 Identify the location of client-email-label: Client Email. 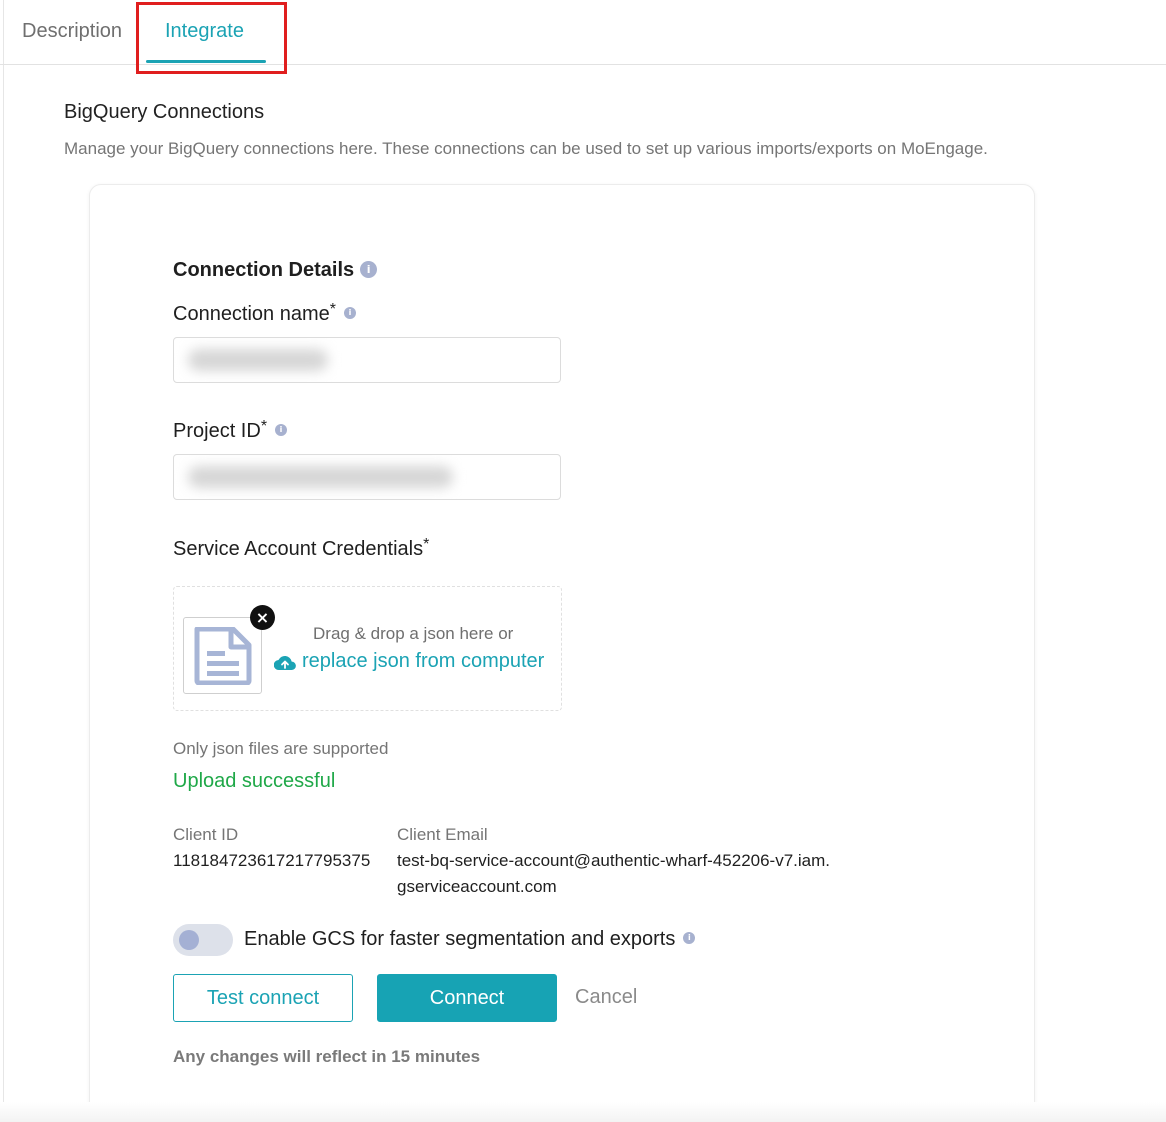
(442, 834).